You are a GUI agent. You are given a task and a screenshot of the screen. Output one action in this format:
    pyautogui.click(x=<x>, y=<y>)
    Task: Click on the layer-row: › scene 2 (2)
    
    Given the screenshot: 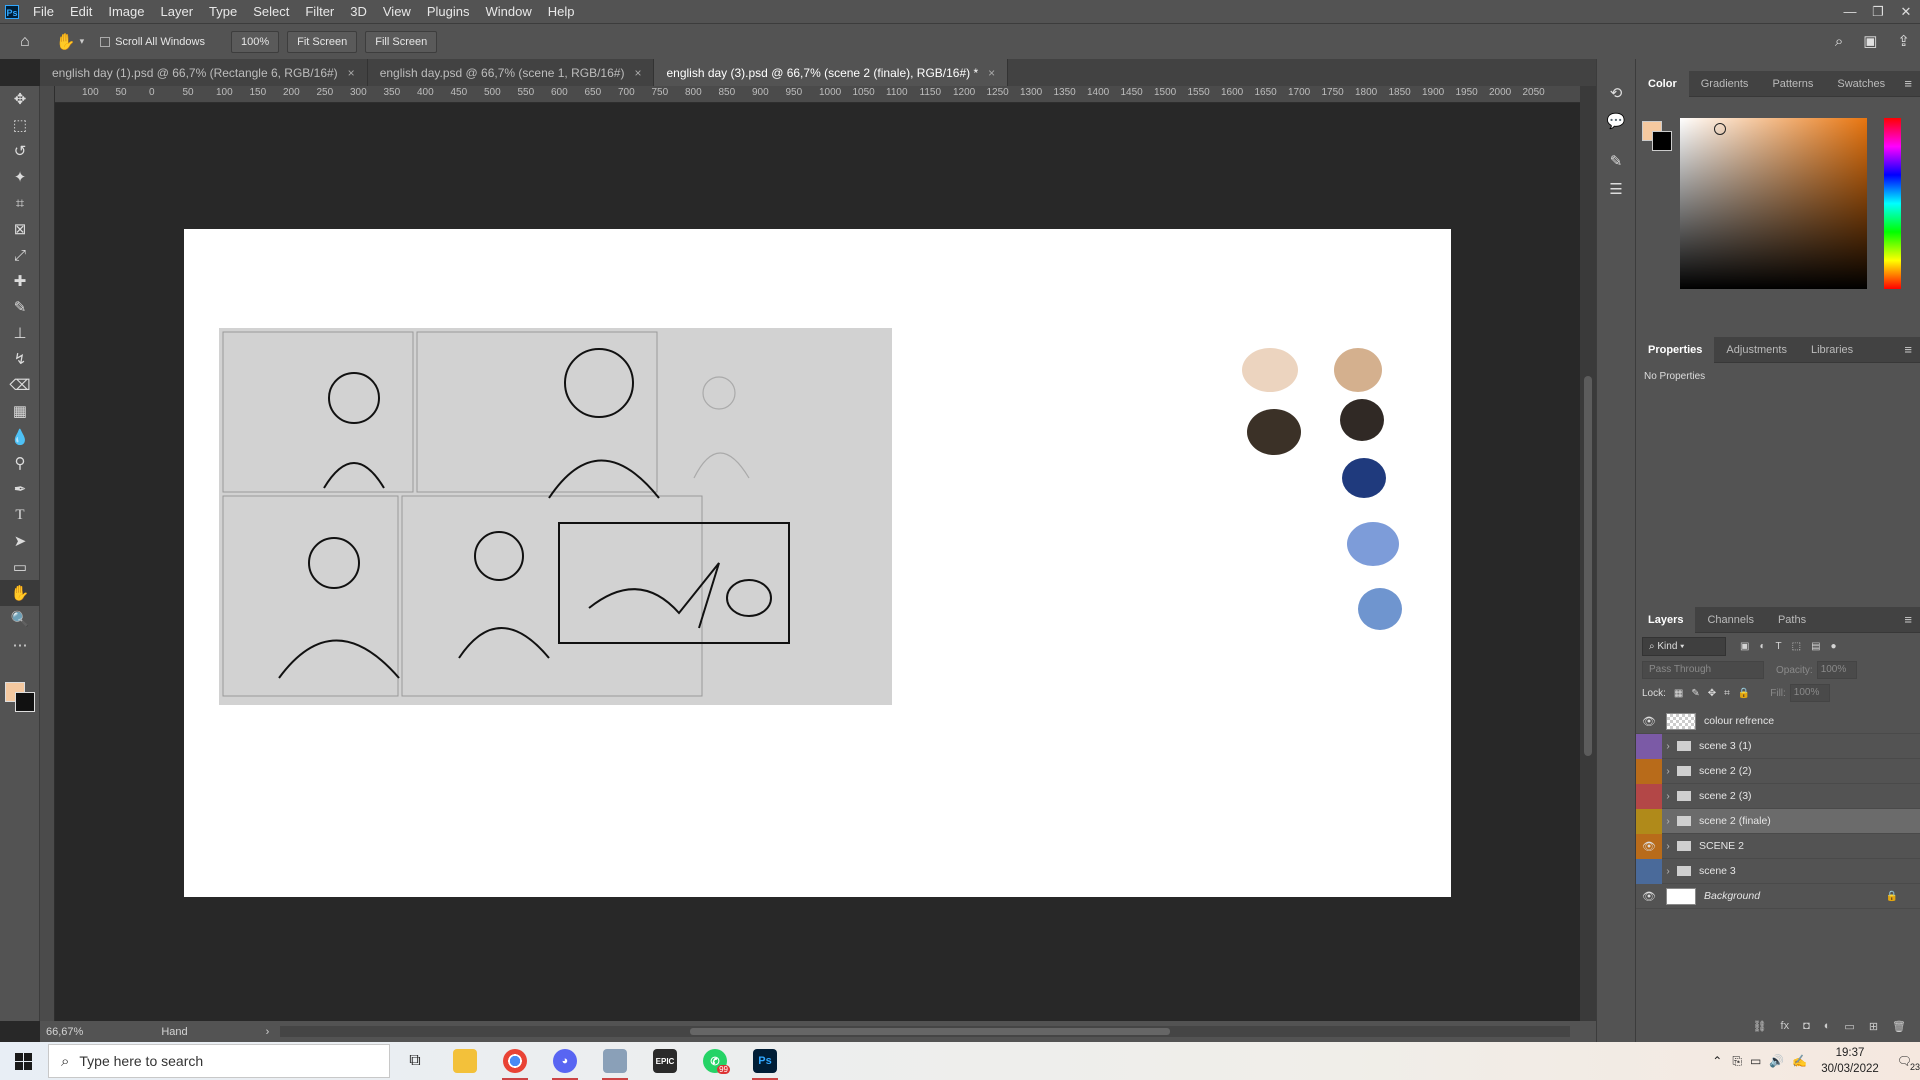 What is the action you would take?
    pyautogui.click(x=1778, y=771)
    